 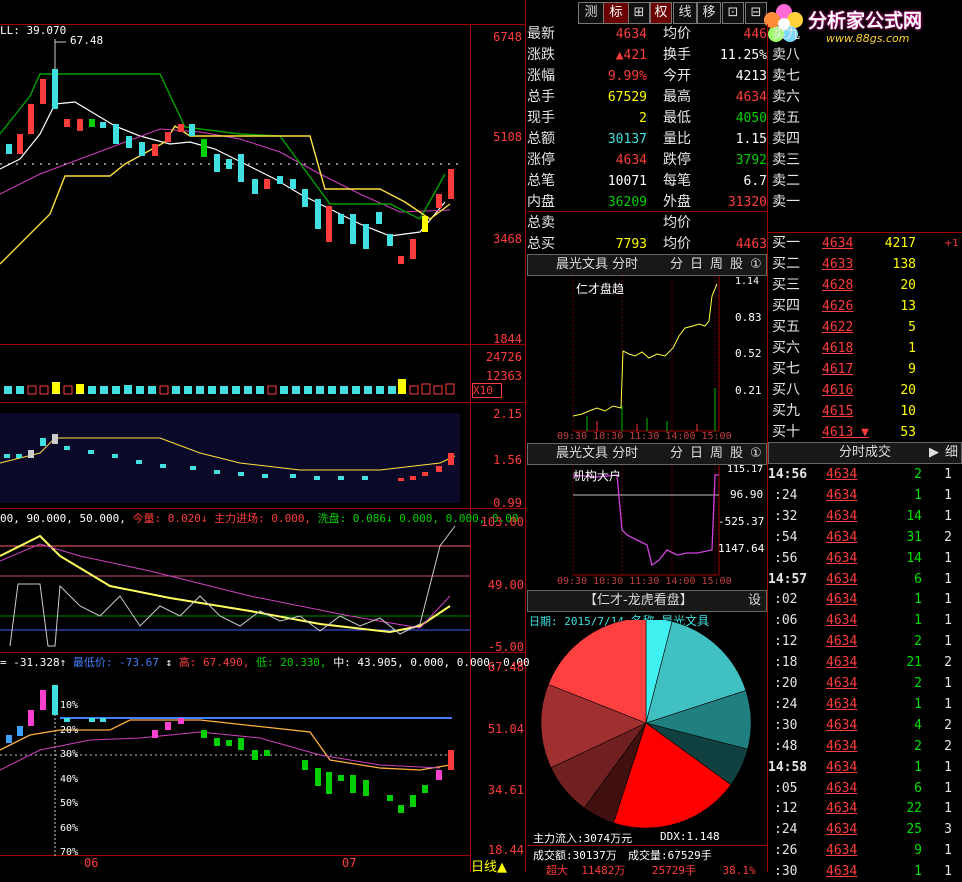 What do you see at coordinates (696, 454) in the screenshot?
I see `panel2-tab-day: 日` at bounding box center [696, 454].